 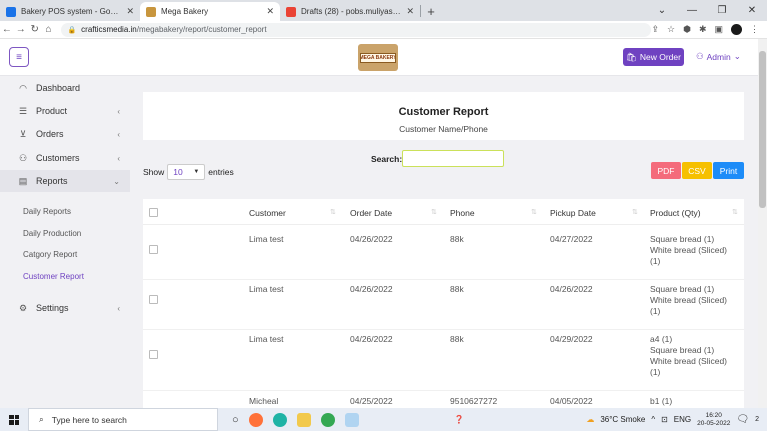 I want to click on mega-bakery-logo: MEGA BAKERY, so click(x=378, y=57).